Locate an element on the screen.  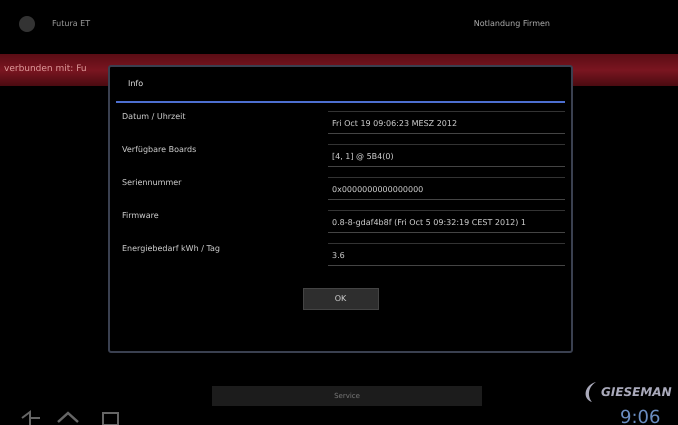
back-icon is located at coordinates (31, 417).